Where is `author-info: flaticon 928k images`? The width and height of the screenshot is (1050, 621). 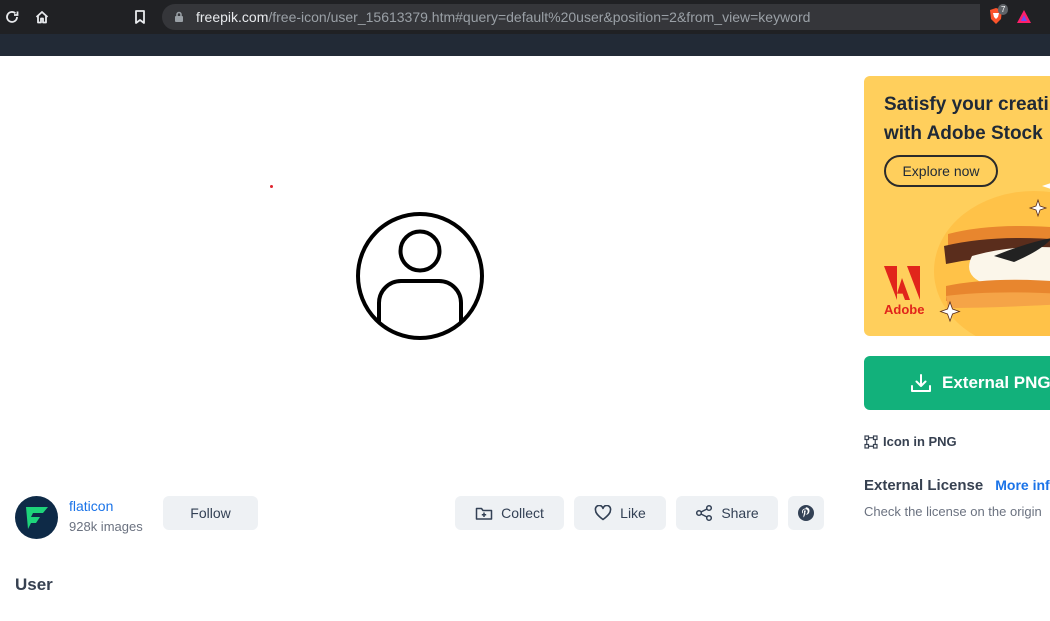
author-info: flaticon 928k images is located at coordinates (79, 517).